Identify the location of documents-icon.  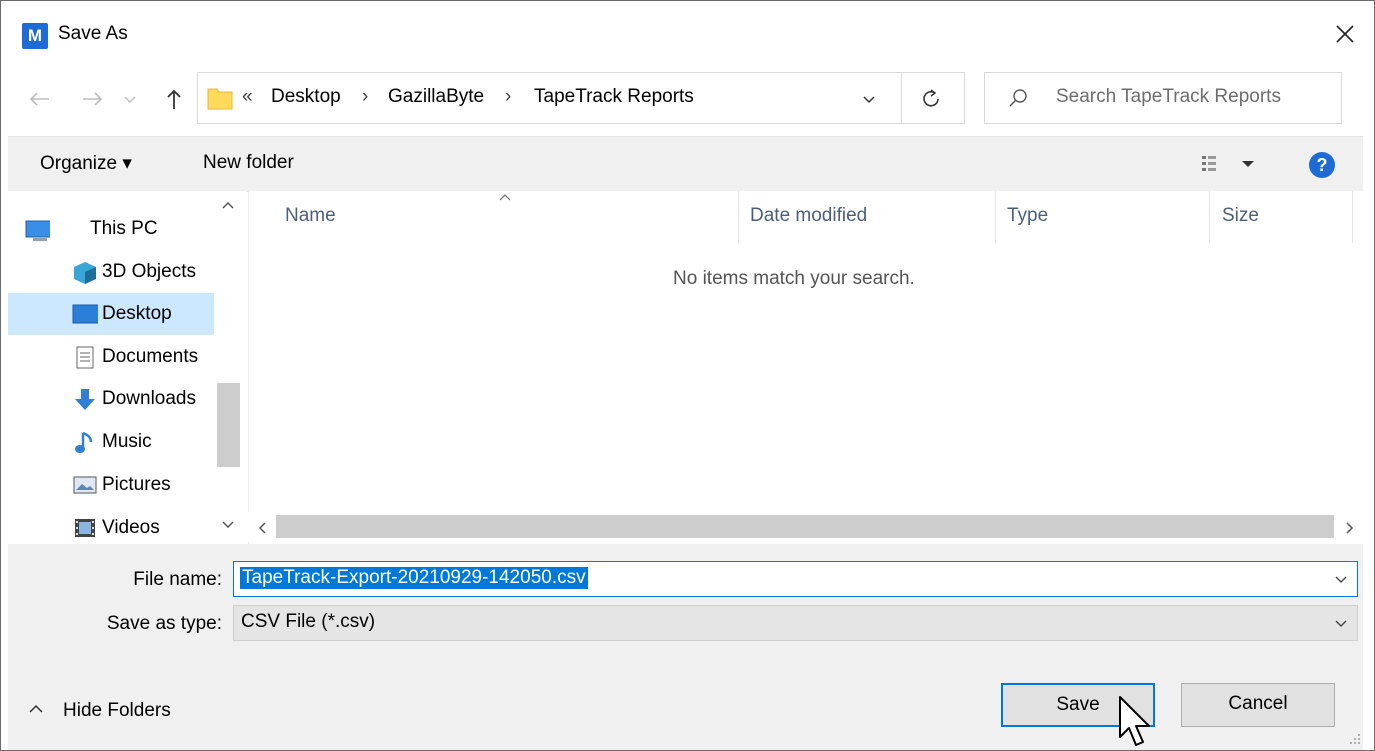
(85, 357).